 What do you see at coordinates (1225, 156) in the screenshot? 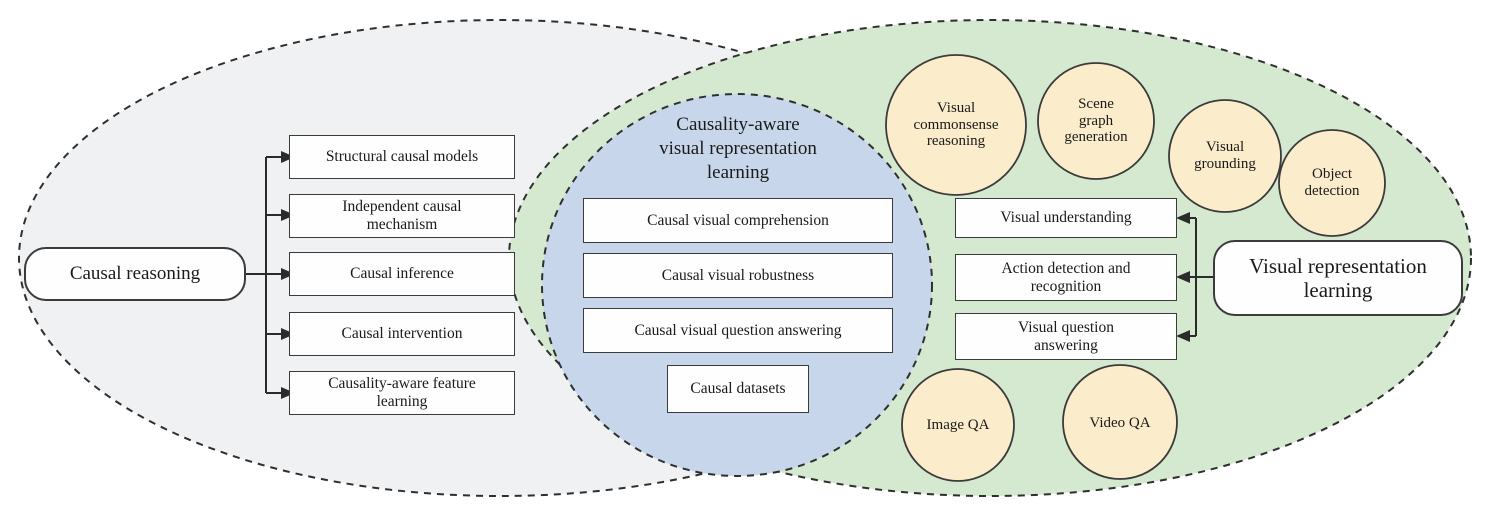
I see `bubble-visual-grounding` at bounding box center [1225, 156].